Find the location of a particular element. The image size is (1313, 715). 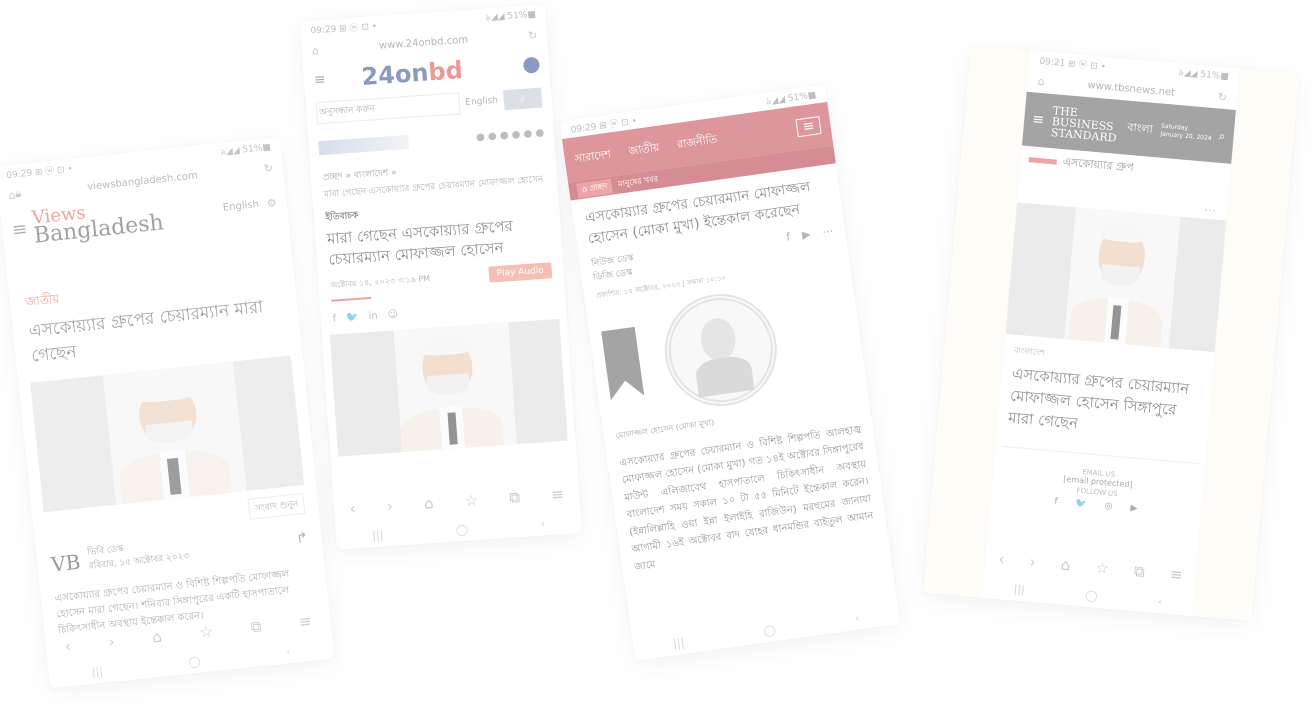

menu-item-sara-desh: সারাদেশ is located at coordinates (593, 157).